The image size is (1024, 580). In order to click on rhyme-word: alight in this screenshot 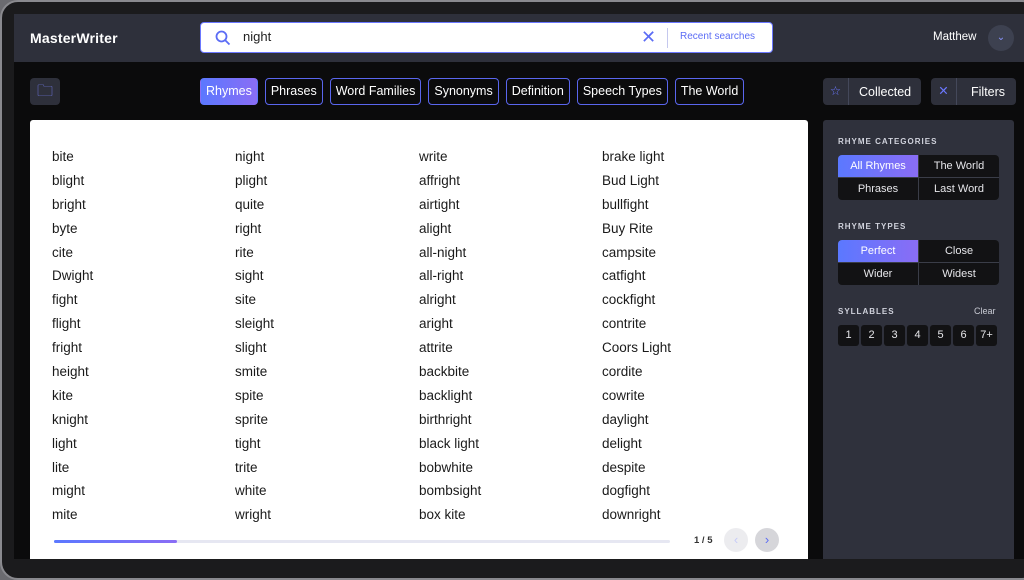, I will do `click(450, 232)`.